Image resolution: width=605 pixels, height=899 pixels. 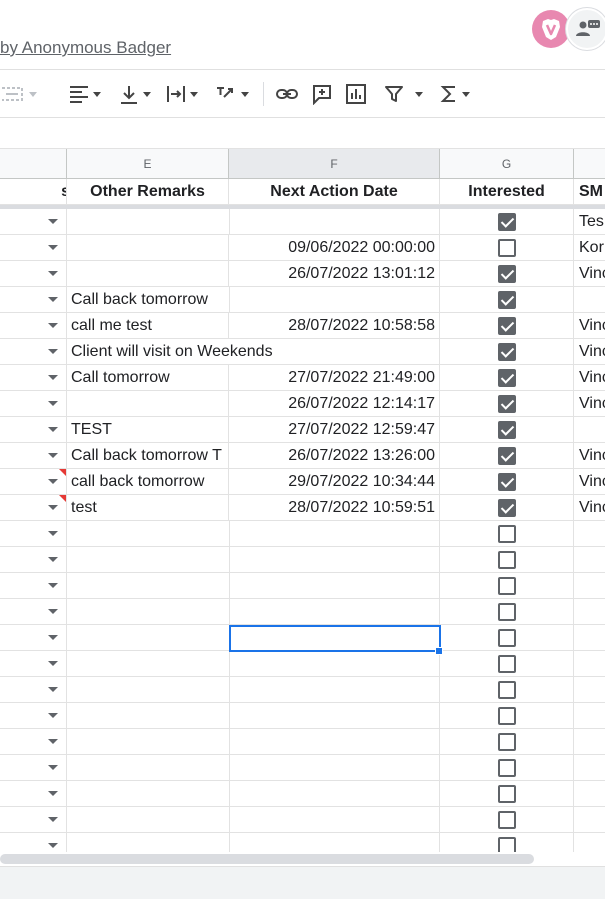 What do you see at coordinates (403, 94) in the screenshot?
I see `filter-icon` at bounding box center [403, 94].